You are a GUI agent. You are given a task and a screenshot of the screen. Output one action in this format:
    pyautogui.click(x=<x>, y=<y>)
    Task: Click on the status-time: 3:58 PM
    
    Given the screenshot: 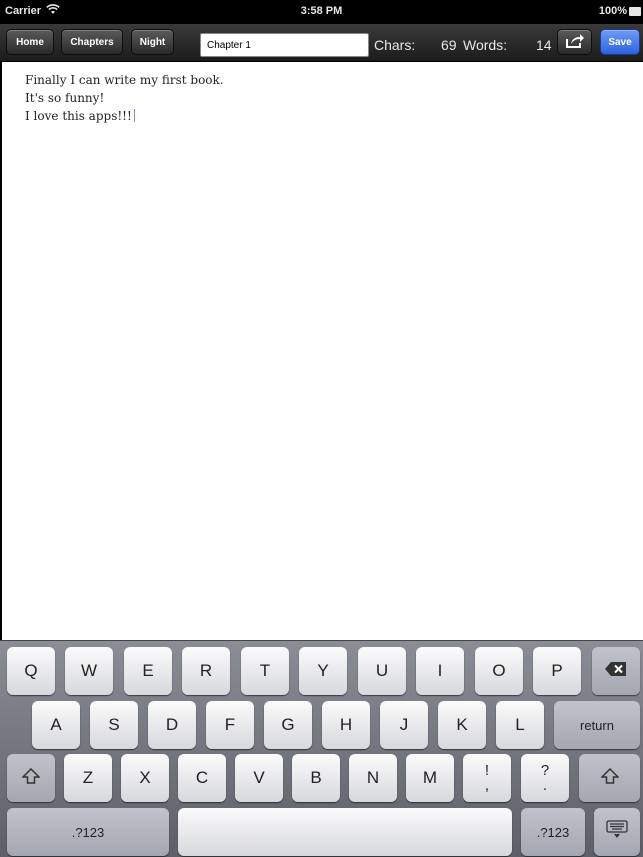 What is the action you would take?
    pyautogui.click(x=321, y=11)
    